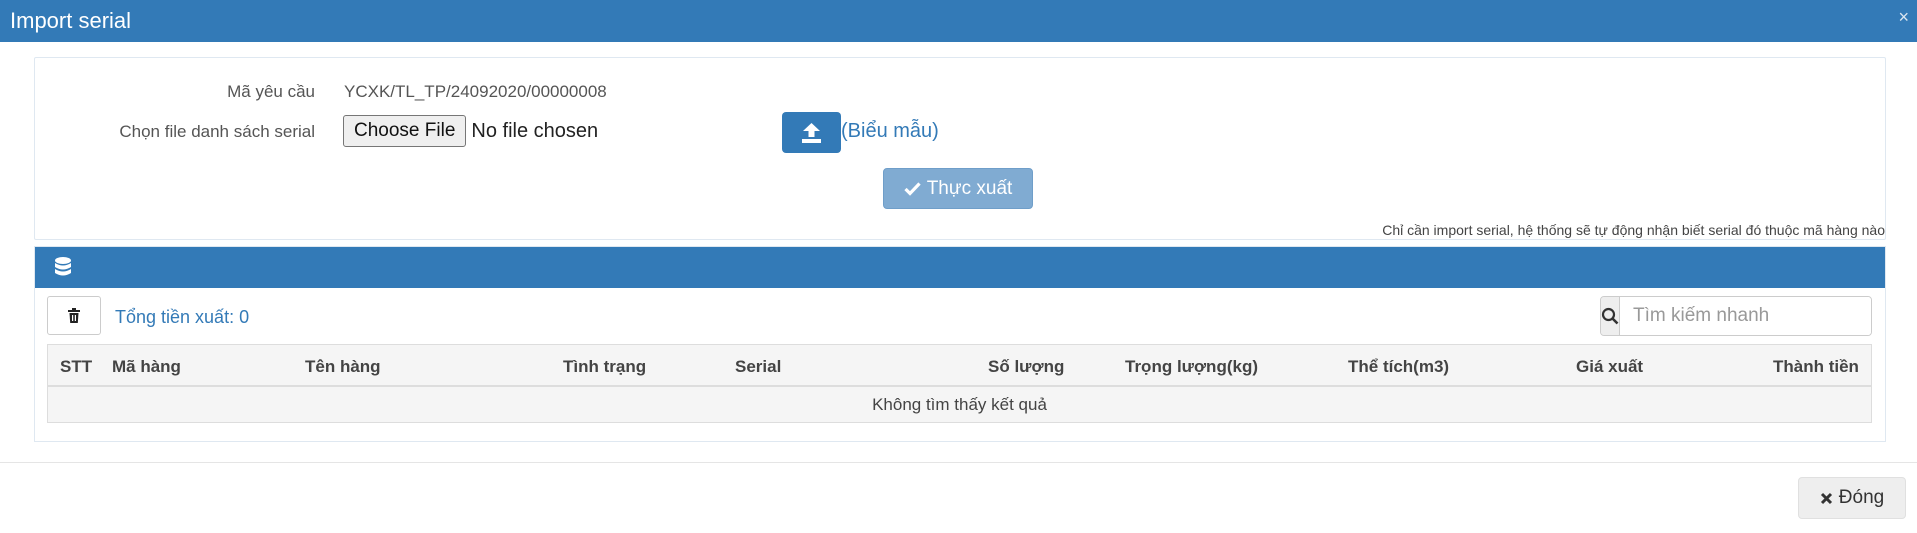 The width and height of the screenshot is (1917, 533). Describe the element at coordinates (1826, 498) in the screenshot. I see `close-icon` at that location.